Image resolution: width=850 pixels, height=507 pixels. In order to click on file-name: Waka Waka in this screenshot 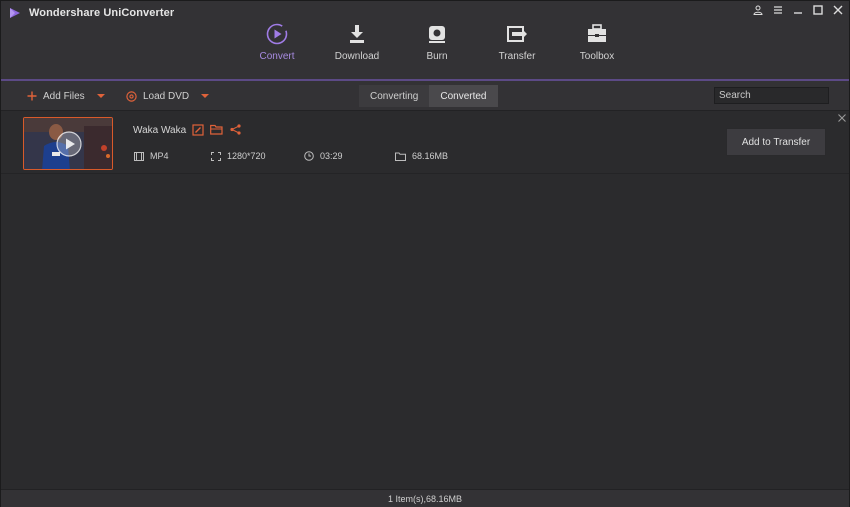, I will do `click(160, 130)`.